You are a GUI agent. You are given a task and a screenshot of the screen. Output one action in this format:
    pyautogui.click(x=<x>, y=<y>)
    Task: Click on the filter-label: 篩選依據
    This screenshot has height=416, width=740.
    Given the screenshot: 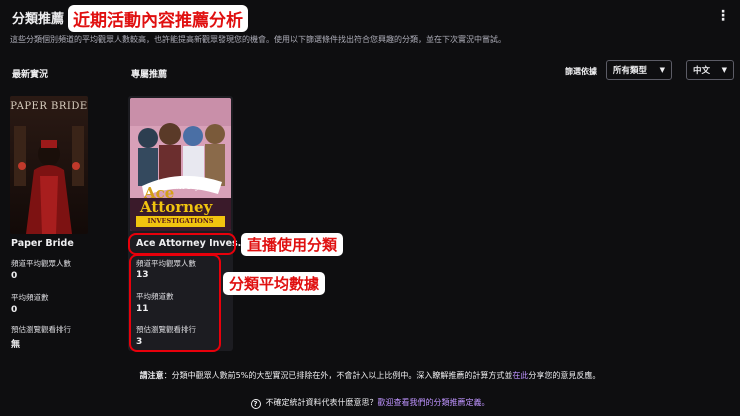 What is the action you would take?
    pyautogui.click(x=581, y=71)
    